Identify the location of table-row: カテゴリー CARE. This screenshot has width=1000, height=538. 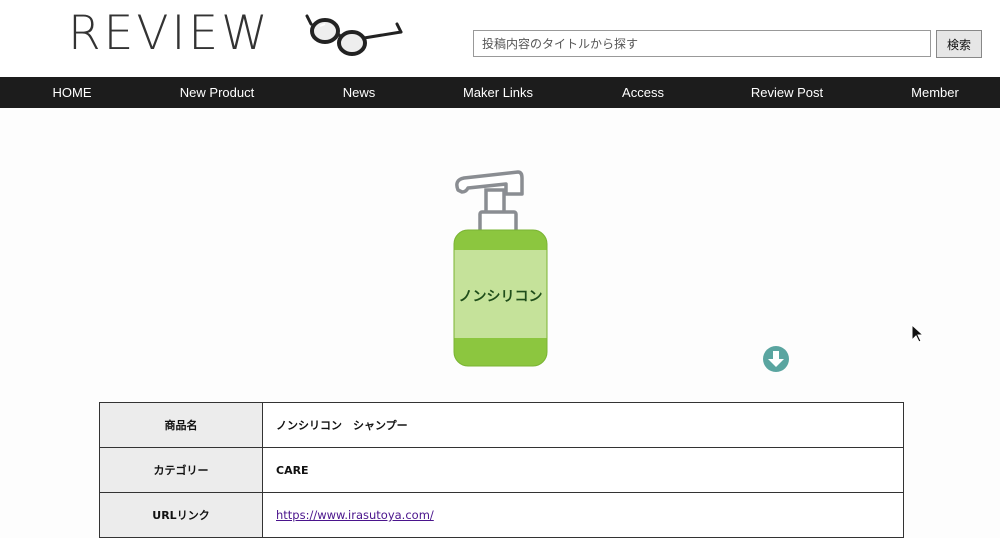
(501, 470).